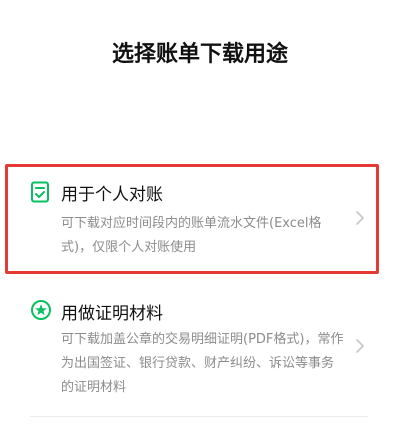 The image size is (400, 435). I want to click on divider, so click(199, 416).